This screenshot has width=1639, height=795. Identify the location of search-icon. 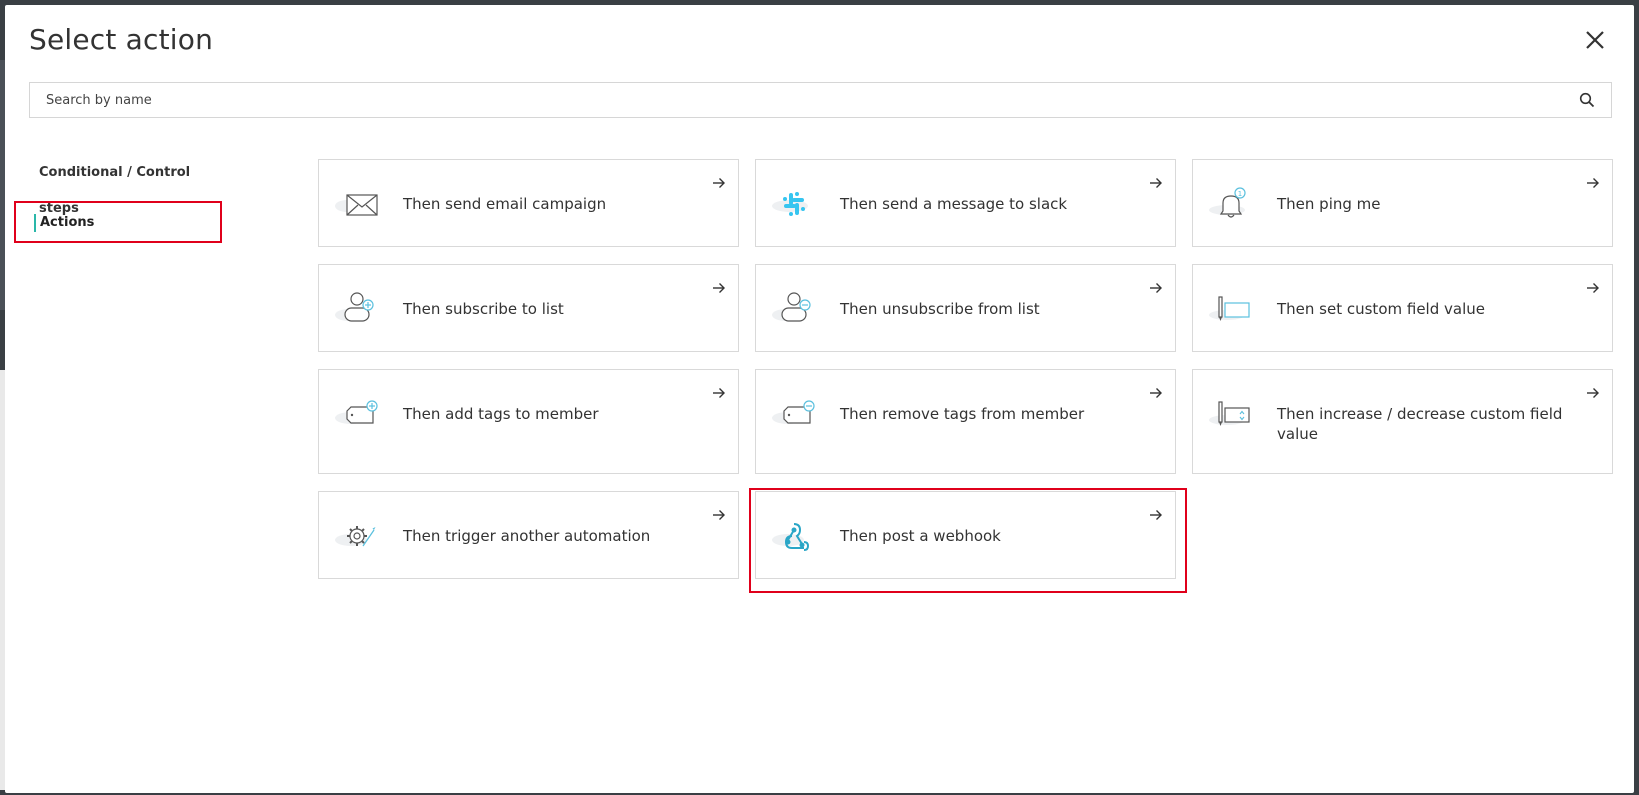
(1587, 100).